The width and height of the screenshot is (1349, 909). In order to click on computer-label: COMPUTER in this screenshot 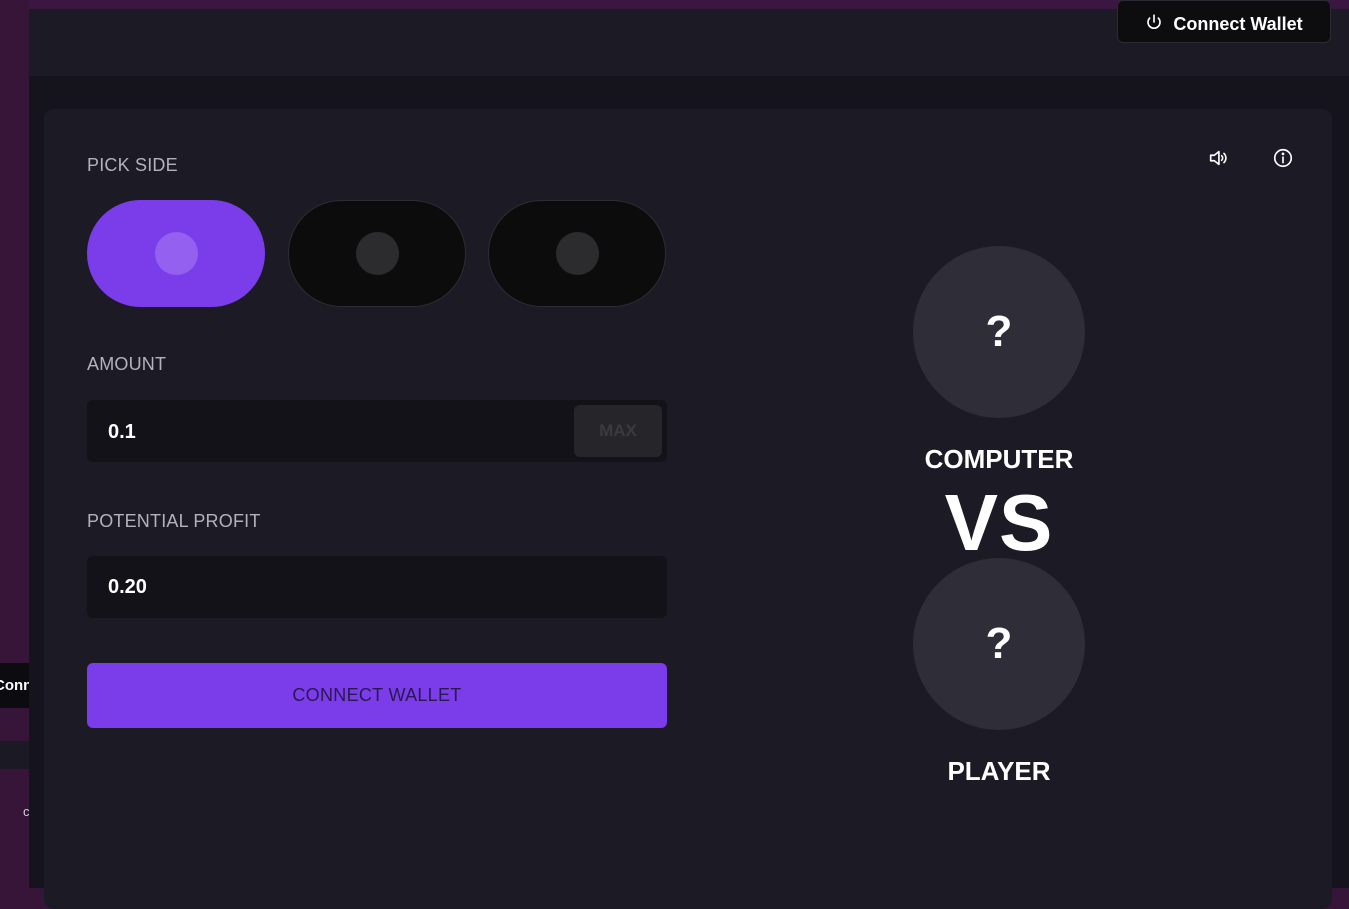, I will do `click(999, 459)`.